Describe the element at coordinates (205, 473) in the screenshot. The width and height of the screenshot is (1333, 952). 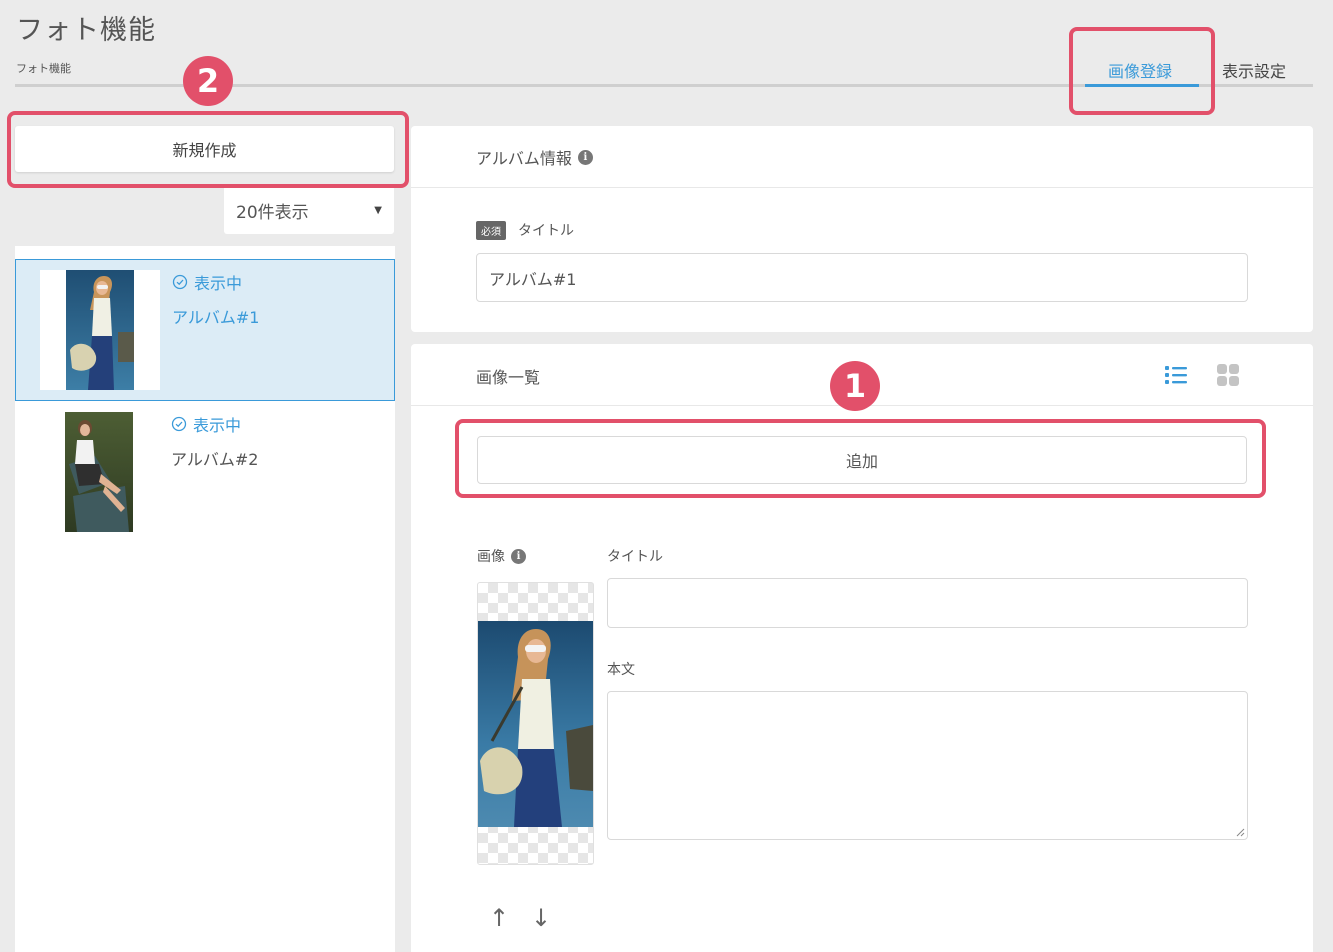
I see `album-list-item: 表示中 アルバム#2` at that location.